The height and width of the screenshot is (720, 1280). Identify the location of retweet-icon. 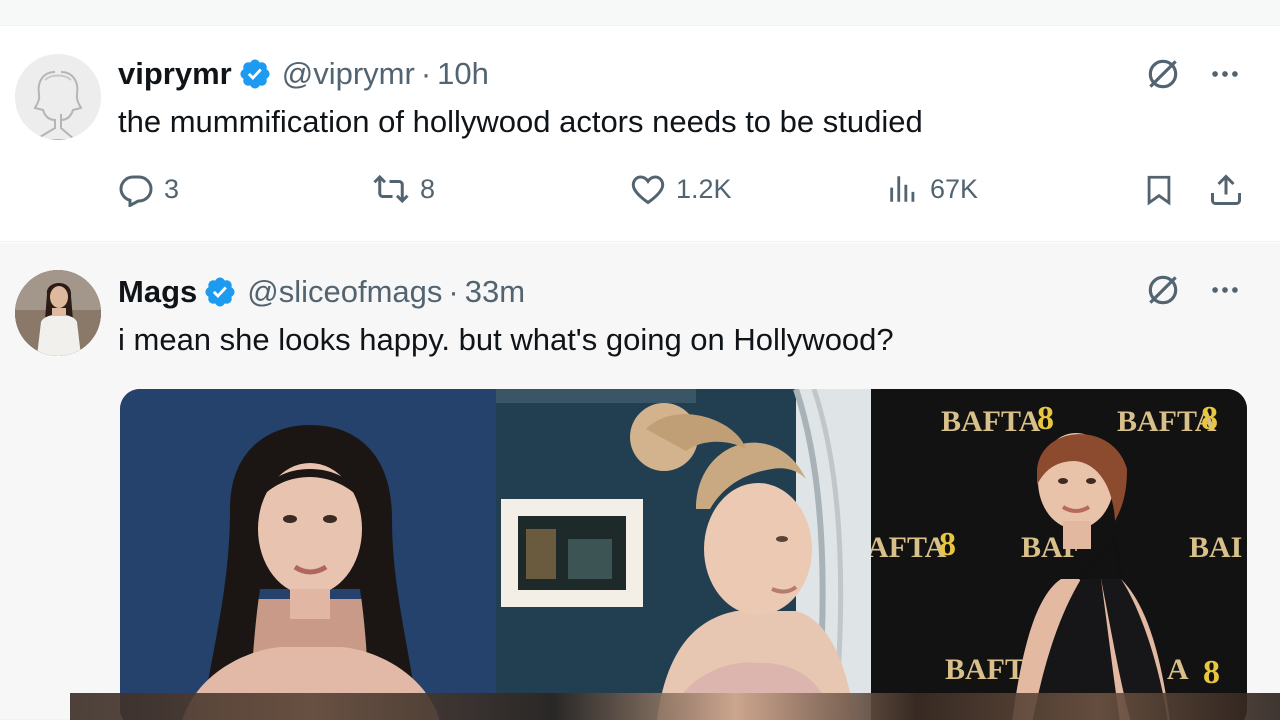
(391, 189).